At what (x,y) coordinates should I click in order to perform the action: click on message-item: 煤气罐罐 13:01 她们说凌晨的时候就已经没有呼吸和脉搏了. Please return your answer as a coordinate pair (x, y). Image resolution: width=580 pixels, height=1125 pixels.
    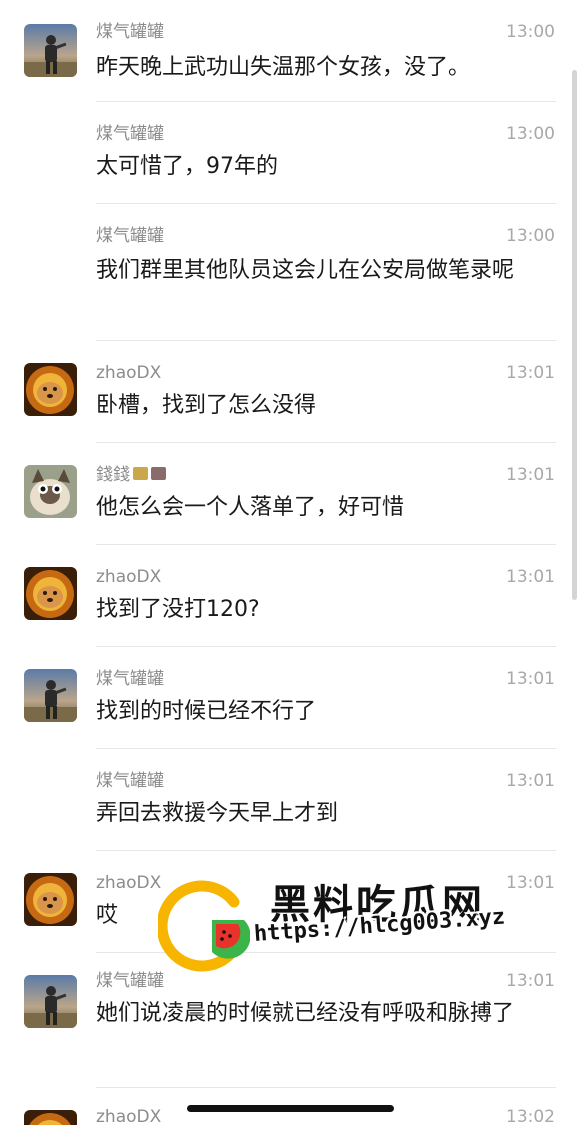
    Looking at the image, I should click on (290, 1021).